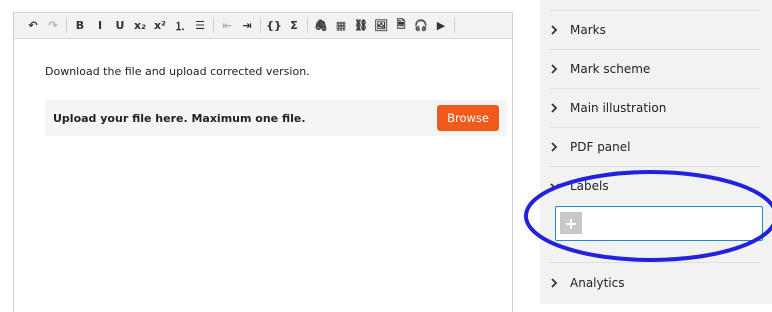 The image size is (772, 312). I want to click on image-icon: 🖼, so click(381, 26).